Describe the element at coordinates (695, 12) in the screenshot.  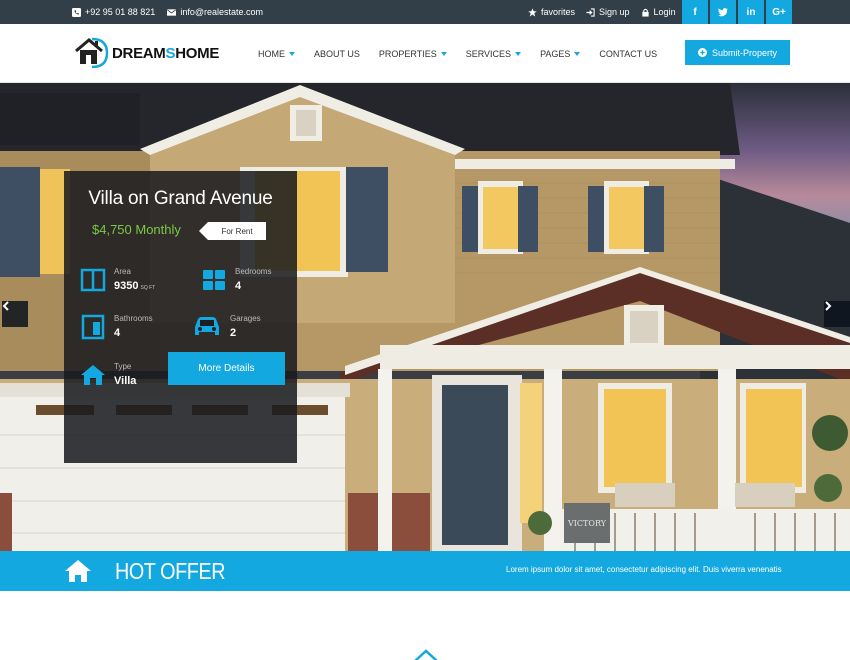
I see `facebook-icon: f` at that location.